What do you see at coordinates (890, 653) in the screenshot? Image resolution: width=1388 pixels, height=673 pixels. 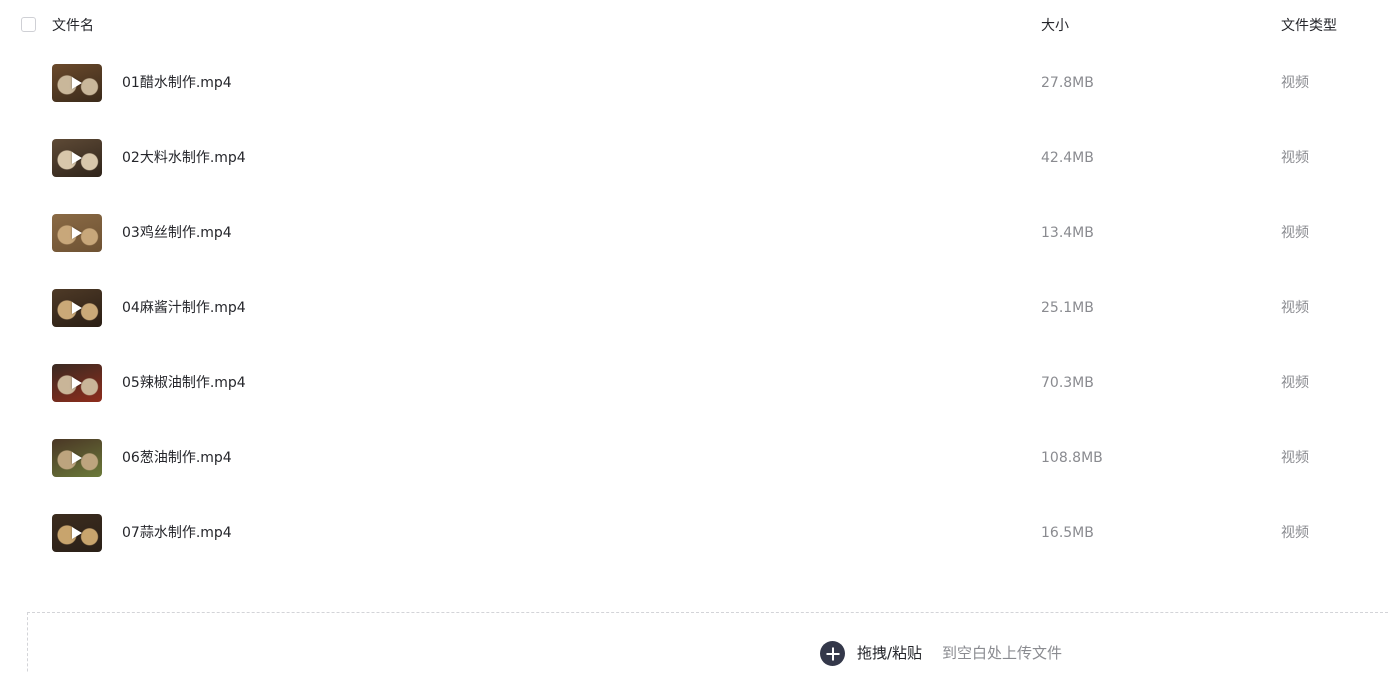 I see `dropzone-label: 拖拽/粘贴` at bounding box center [890, 653].